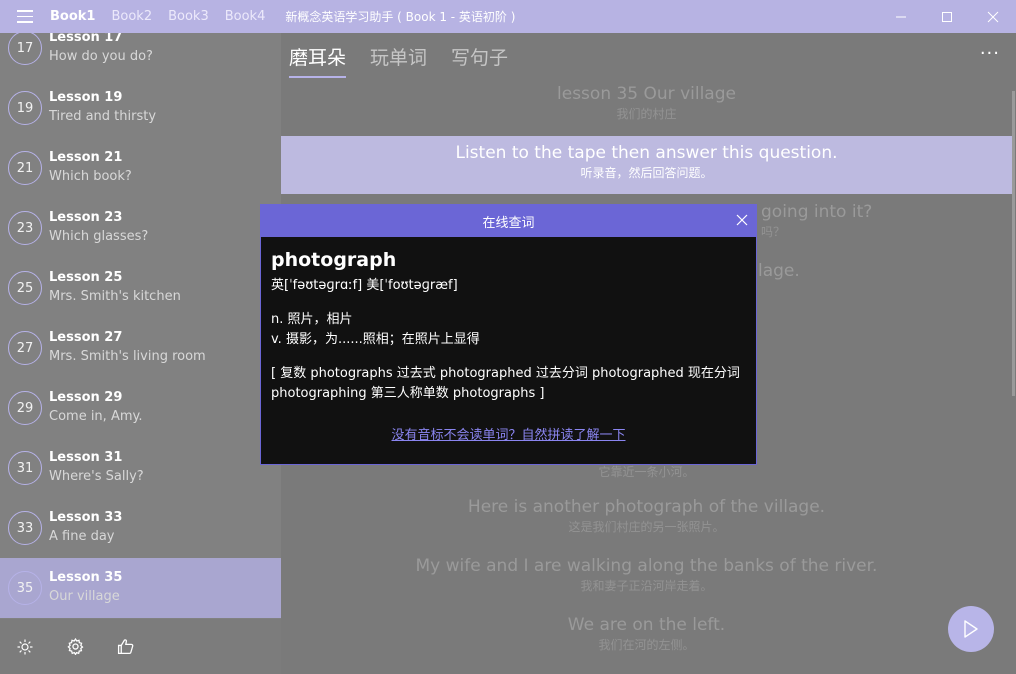 The height and width of the screenshot is (674, 1016). What do you see at coordinates (646, 94) in the screenshot?
I see `sentence-english: lesson 35 Our village` at bounding box center [646, 94].